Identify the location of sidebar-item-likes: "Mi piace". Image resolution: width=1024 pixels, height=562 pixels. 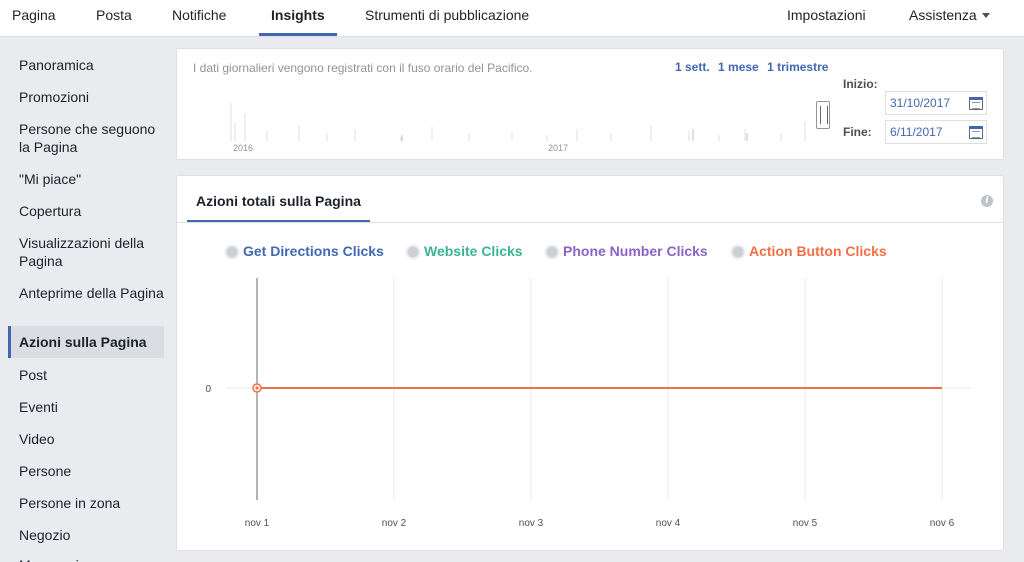
(86, 179).